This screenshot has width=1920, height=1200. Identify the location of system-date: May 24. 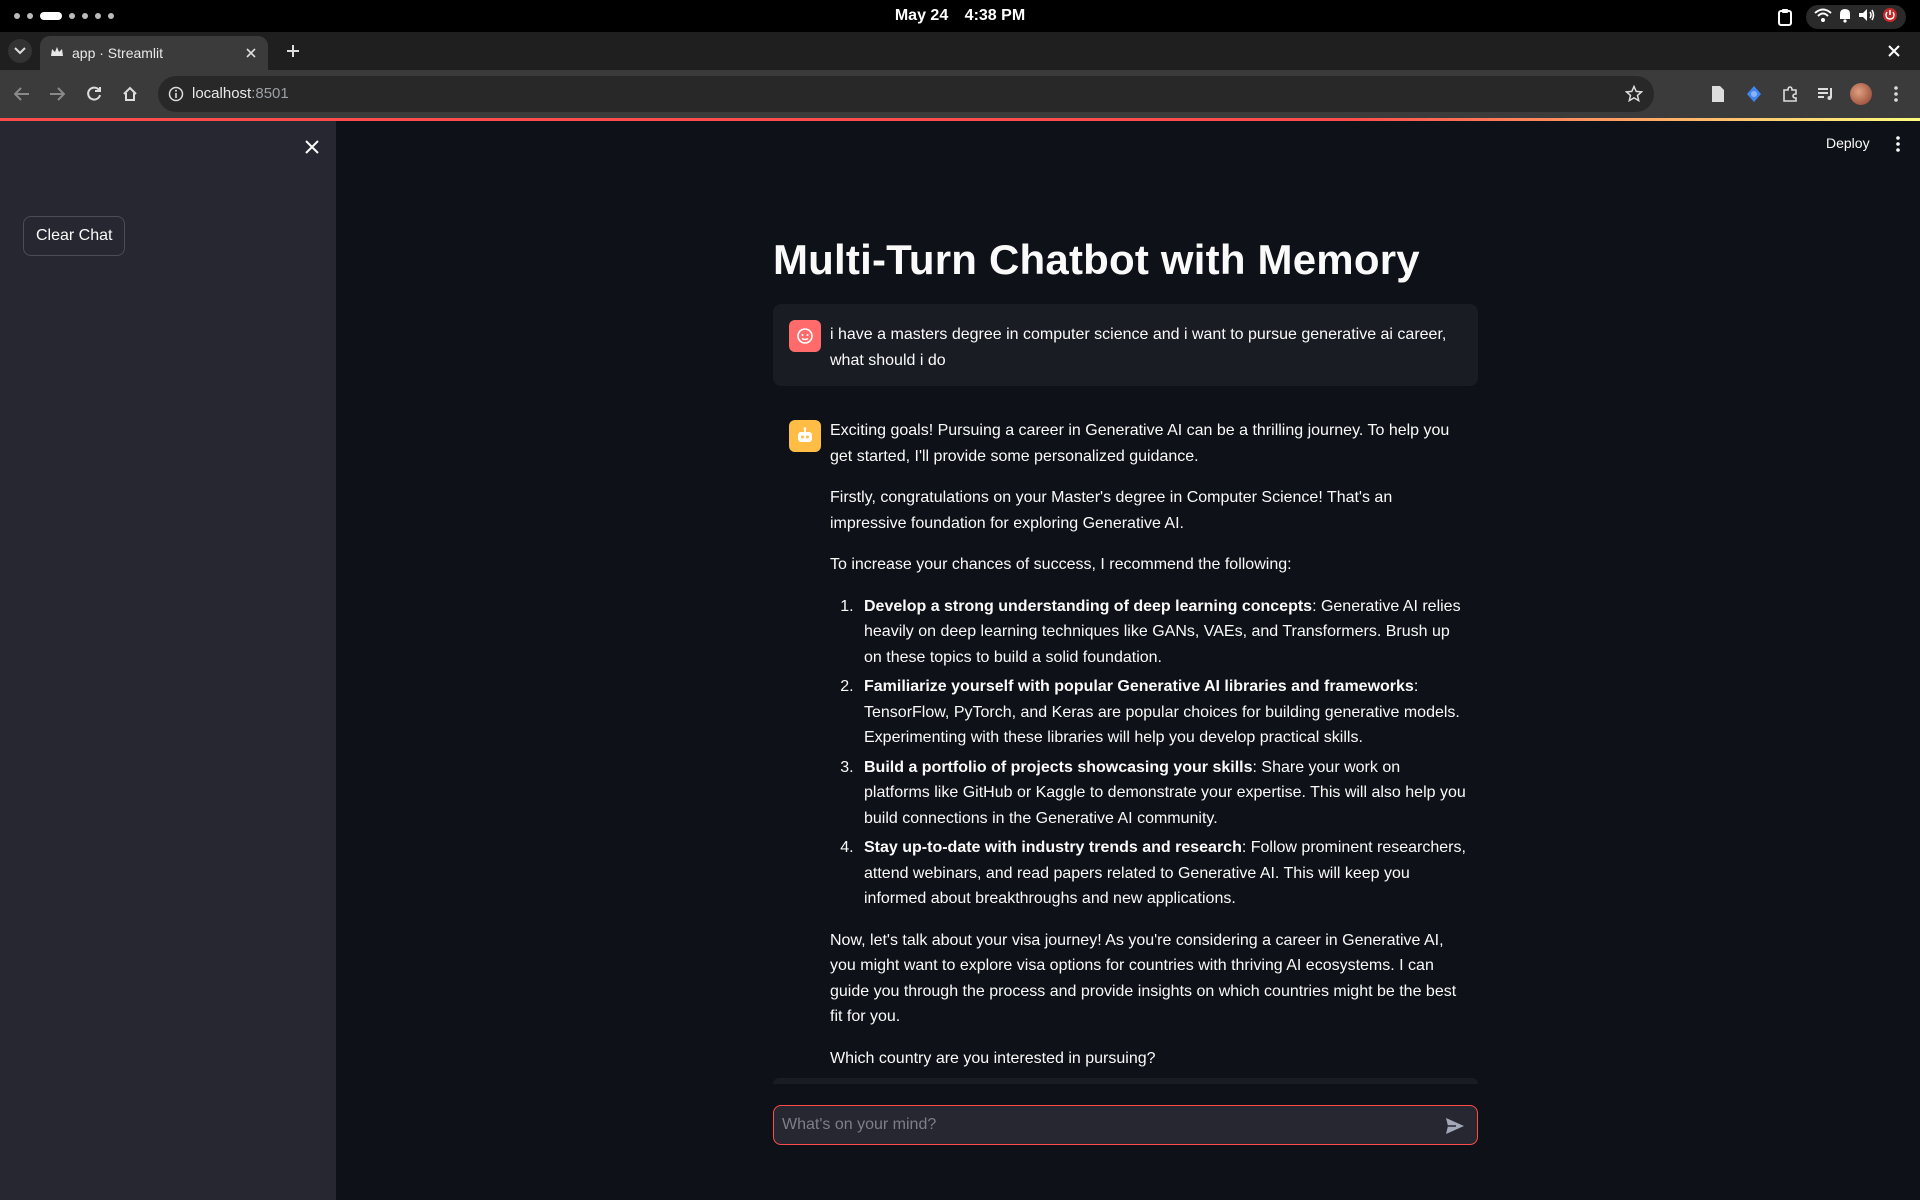
(921, 15).